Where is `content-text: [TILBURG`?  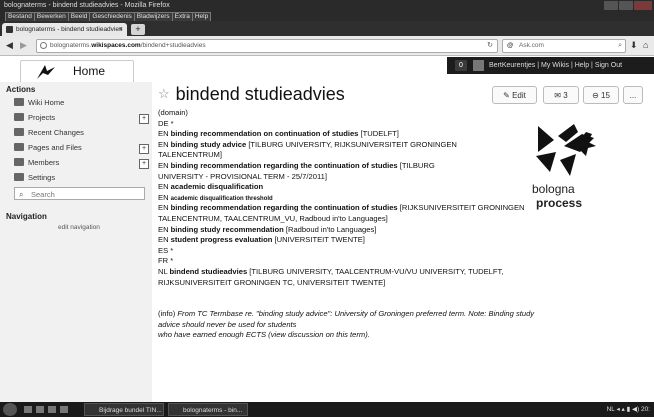
content-text: [TILBURG is located at coordinates (416, 165).